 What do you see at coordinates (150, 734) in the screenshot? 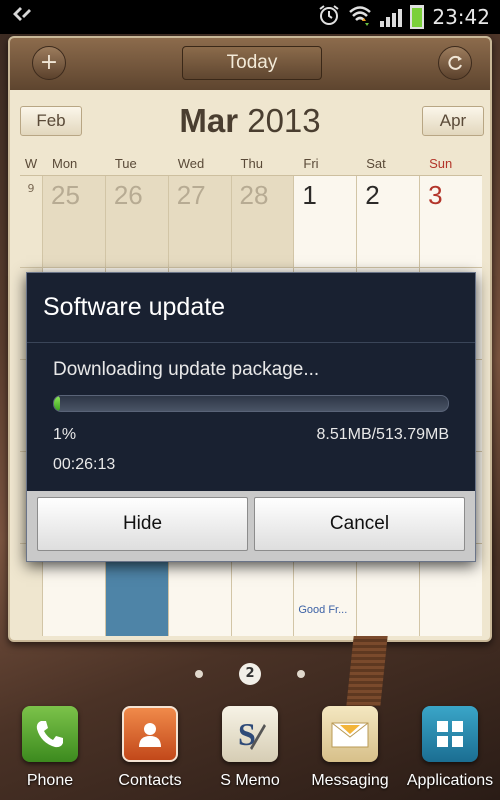
I see `contacts-icon` at bounding box center [150, 734].